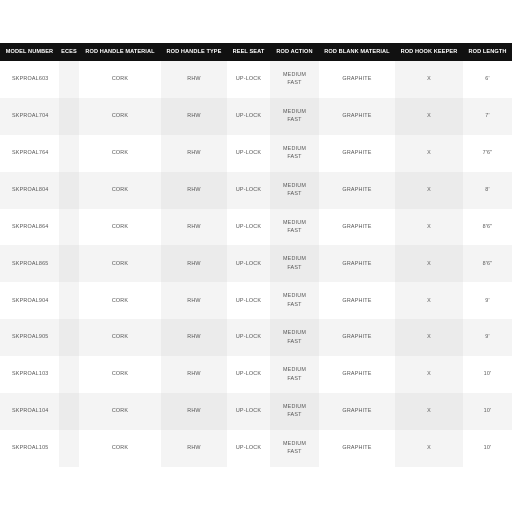 The image size is (512, 512). I want to click on rod-length-cell: 6', so click(487, 79).